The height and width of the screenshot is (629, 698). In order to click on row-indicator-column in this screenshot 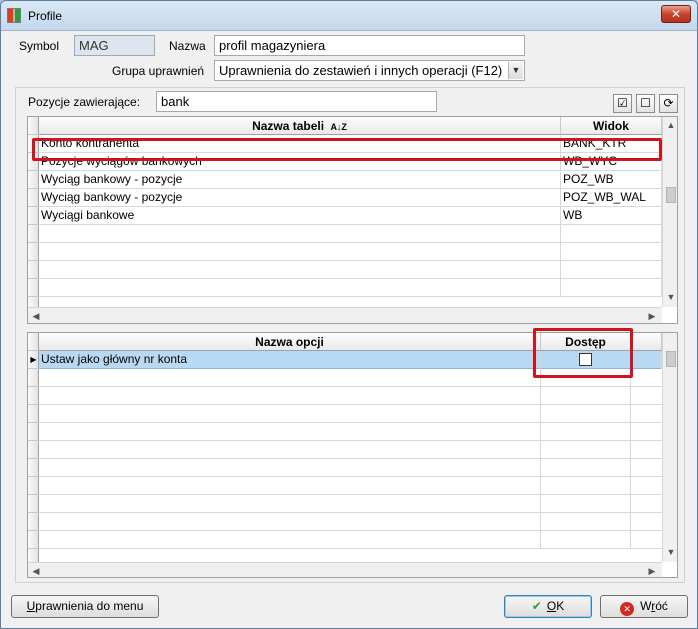, I will do `click(33, 212)`.